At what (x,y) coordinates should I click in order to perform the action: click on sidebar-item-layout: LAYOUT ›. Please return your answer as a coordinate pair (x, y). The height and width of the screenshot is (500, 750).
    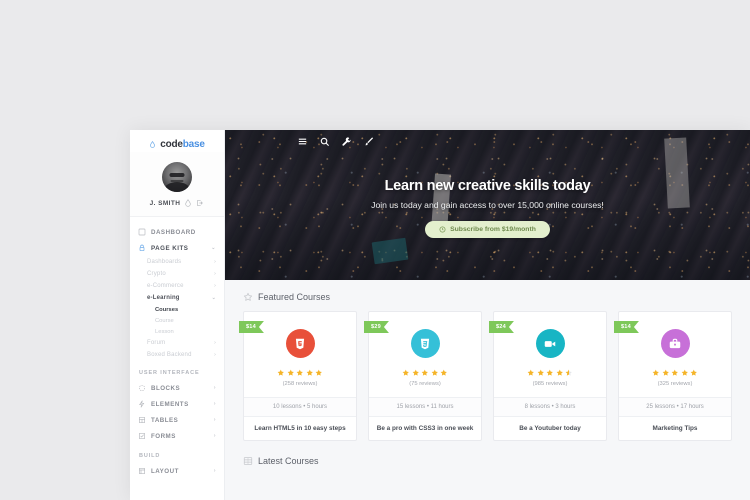
    Looking at the image, I should click on (177, 471).